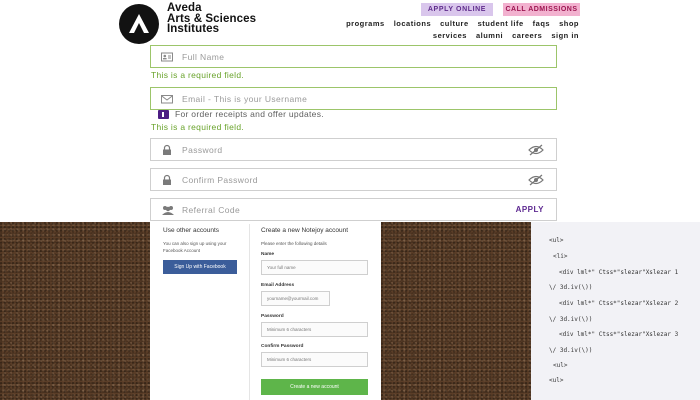 The image size is (700, 400). I want to click on email-placeholder: Email - This is your Username, so click(245, 99).